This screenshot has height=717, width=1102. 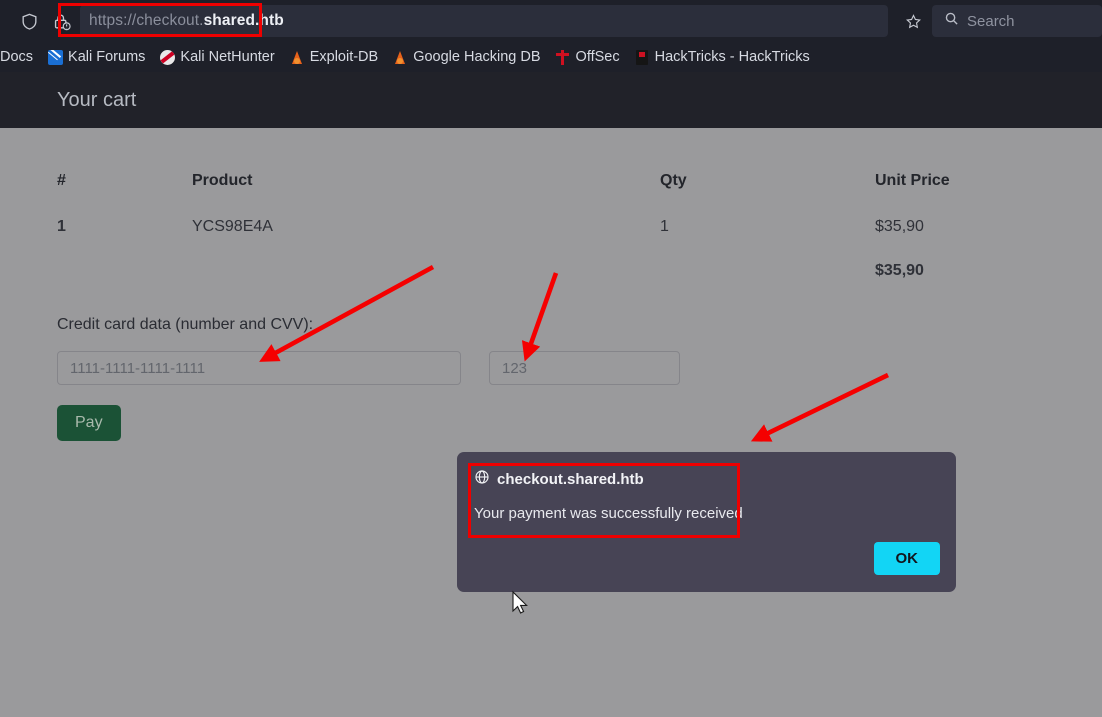 I want to click on dialog-message: Your payment was successfully received, so click(x=608, y=513).